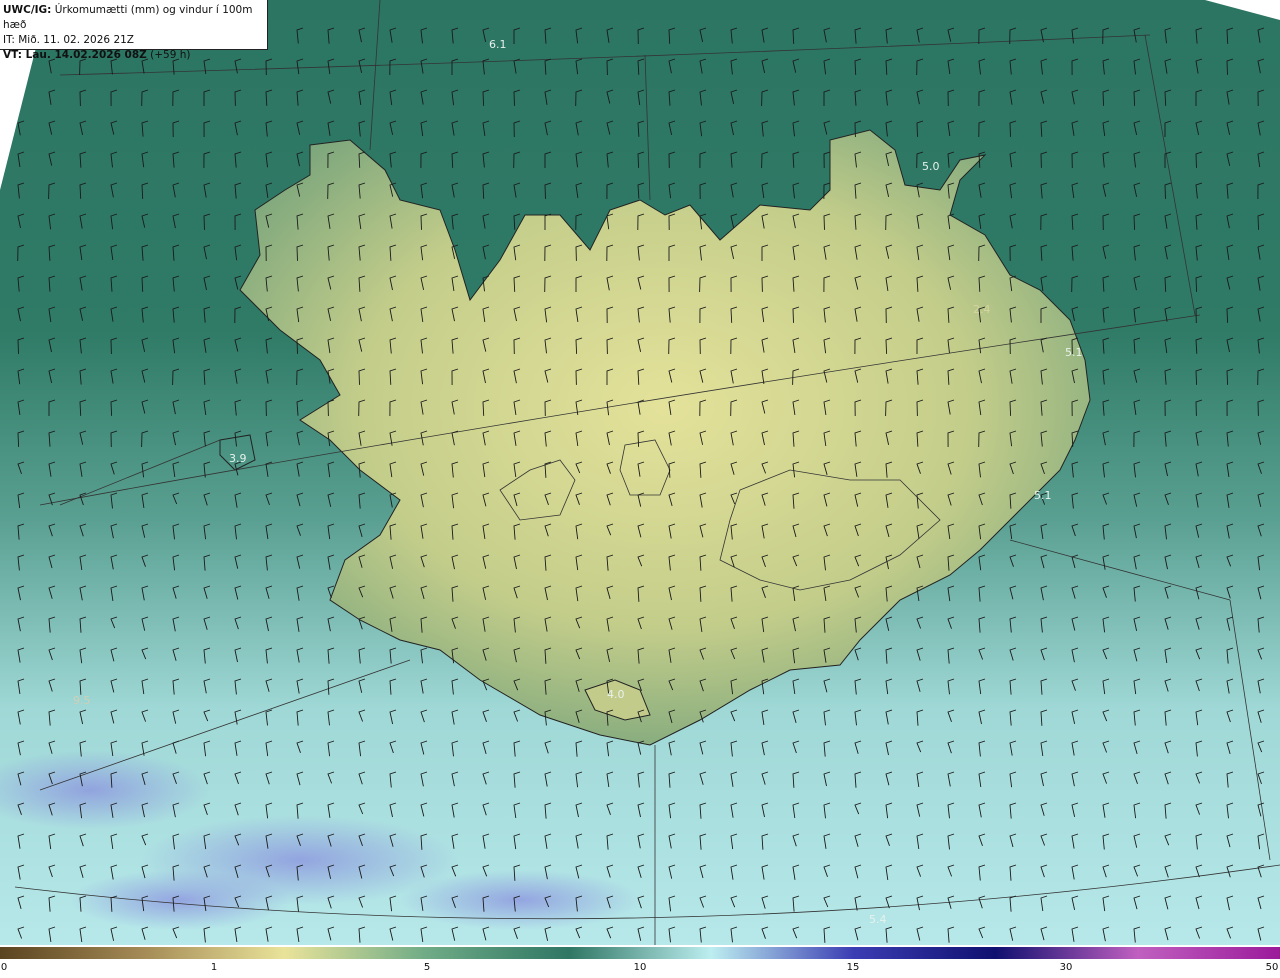 This screenshot has height=978, width=1280. What do you see at coordinates (75, 55) in the screenshot?
I see `valid-time: VT: Lau. 14.02.2026 08Z` at bounding box center [75, 55].